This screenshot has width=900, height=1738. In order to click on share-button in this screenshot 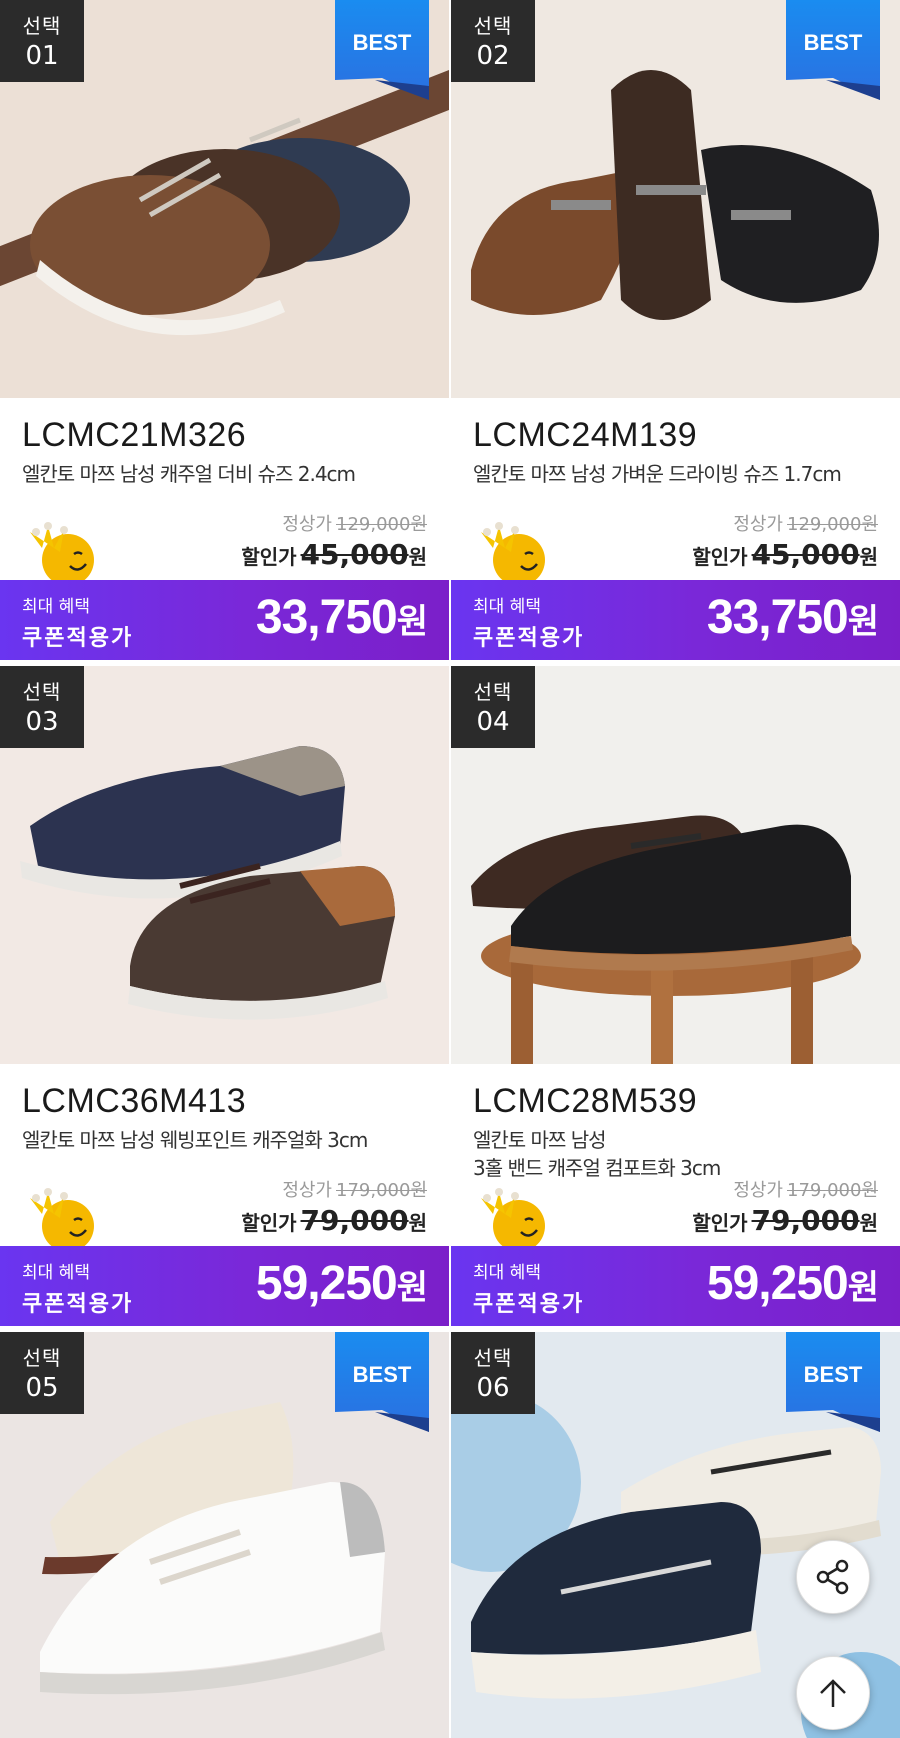, I will do `click(833, 1577)`.